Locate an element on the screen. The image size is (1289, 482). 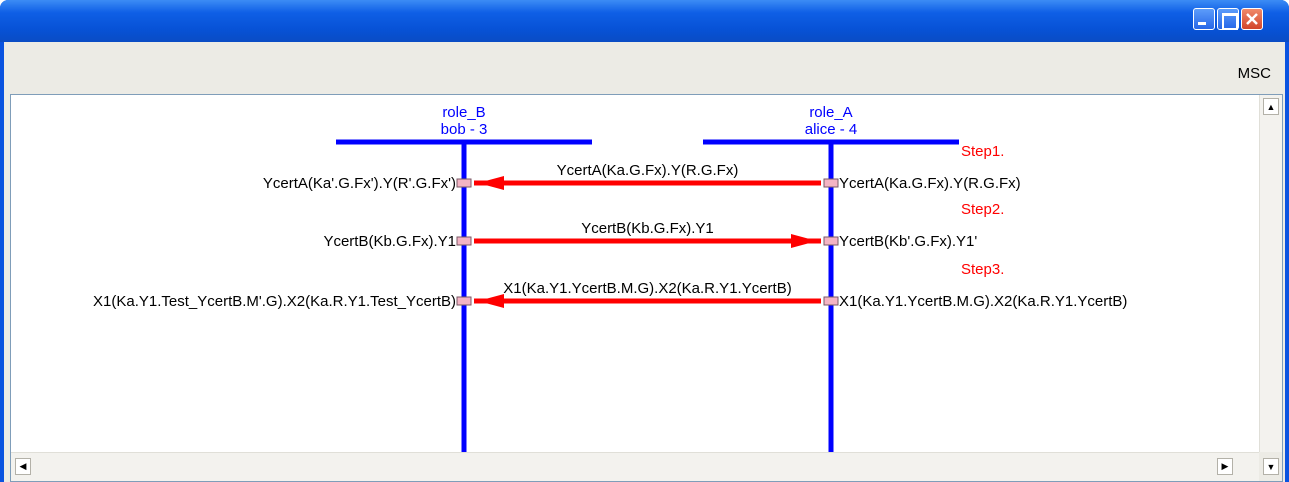
arrow-right-icon: ▶ is located at coordinates (1225, 466).